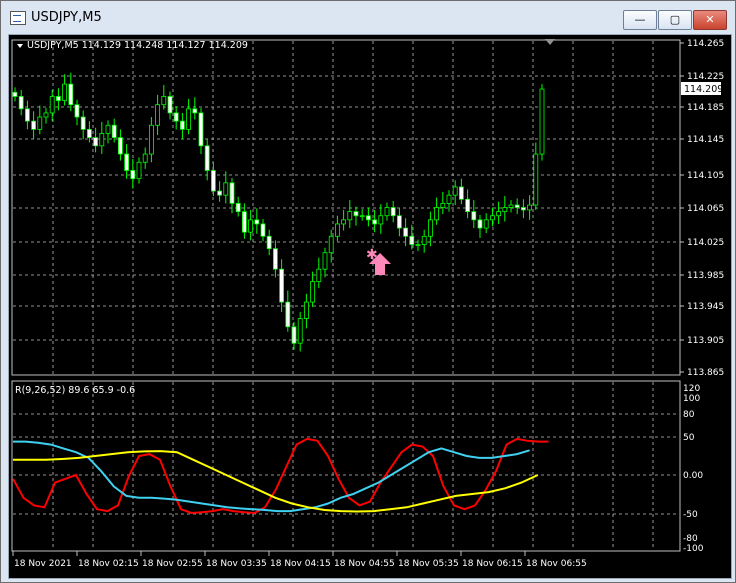  What do you see at coordinates (108, 564) in the screenshot?
I see `time-tick-label: 18 Nov 02:15` at bounding box center [108, 564].